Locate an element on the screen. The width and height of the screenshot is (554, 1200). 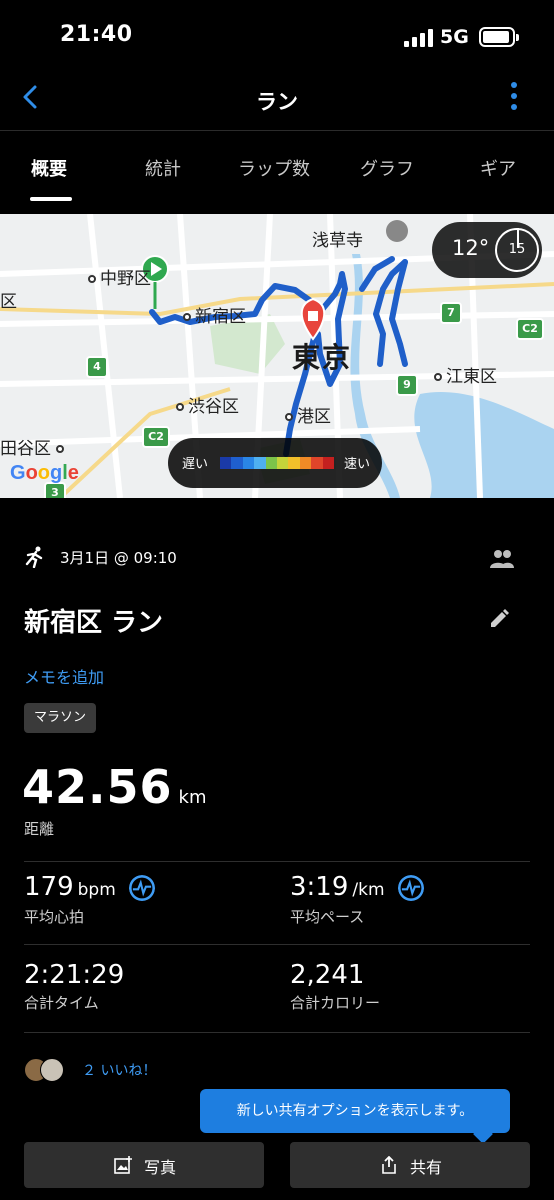
photo-button-label: 写真 is located at coordinates (160, 1167).